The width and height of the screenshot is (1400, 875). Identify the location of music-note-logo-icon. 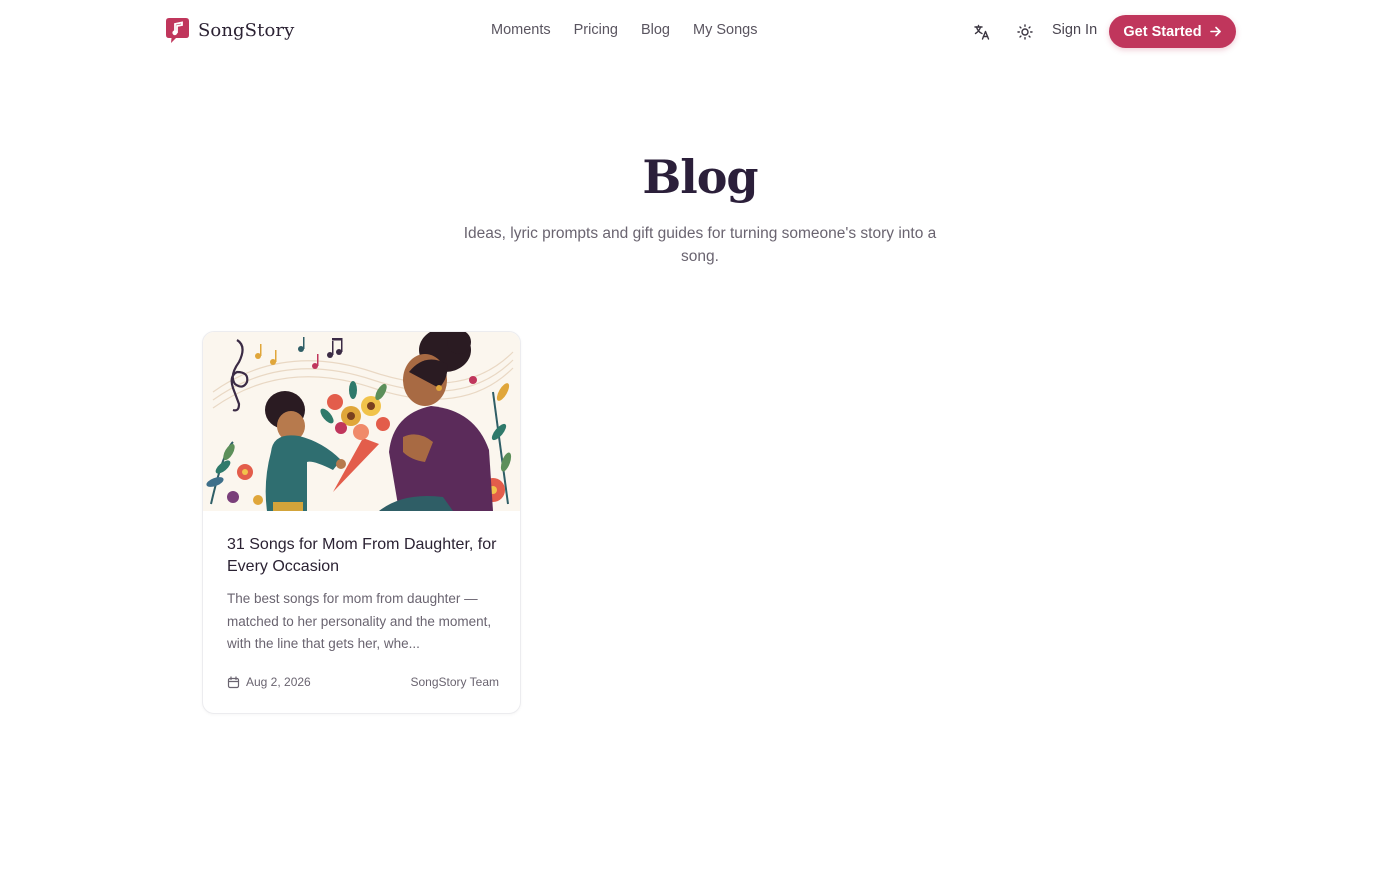
(177, 30).